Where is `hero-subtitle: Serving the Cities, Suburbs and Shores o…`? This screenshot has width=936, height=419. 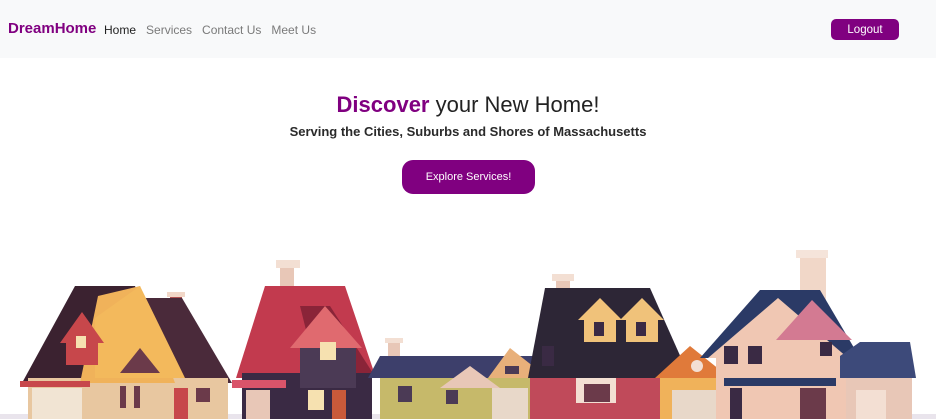
hero-subtitle: Serving the Cities, Suburbs and Shores o… is located at coordinates (468, 131).